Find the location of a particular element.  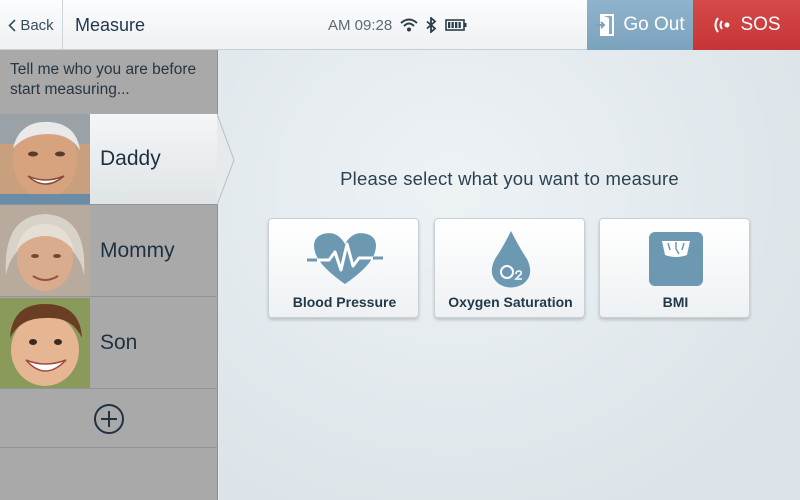

profile-mommy: Mommy is located at coordinates (109, 251).